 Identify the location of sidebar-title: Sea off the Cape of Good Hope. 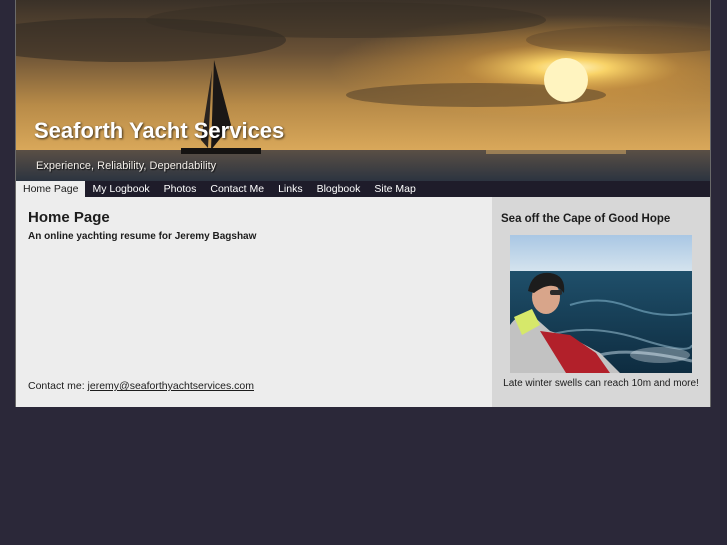
(586, 219).